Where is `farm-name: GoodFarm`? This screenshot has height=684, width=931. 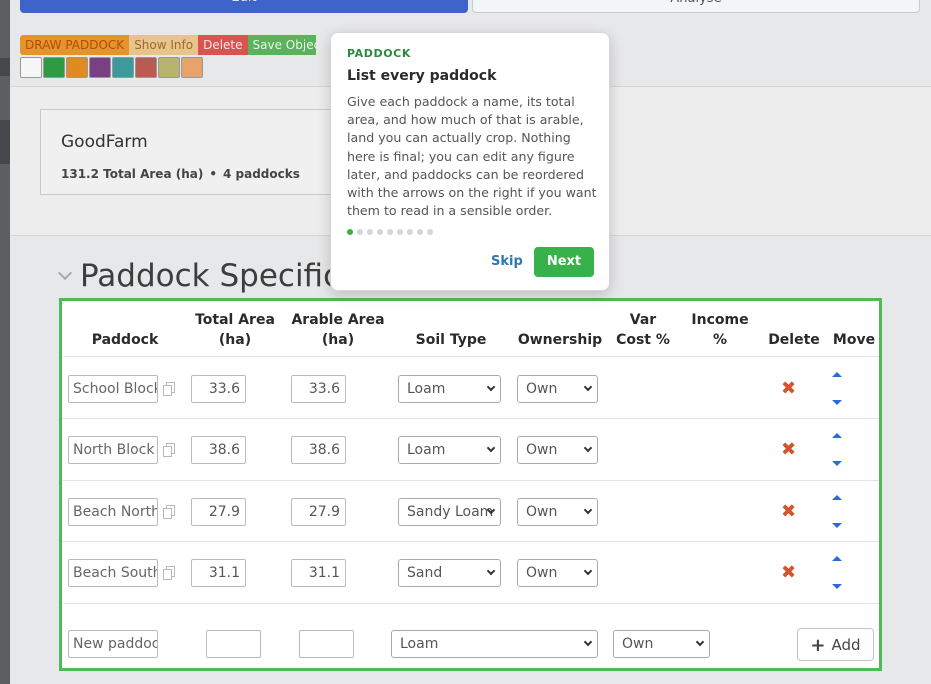
farm-name: GoodFarm is located at coordinates (104, 142).